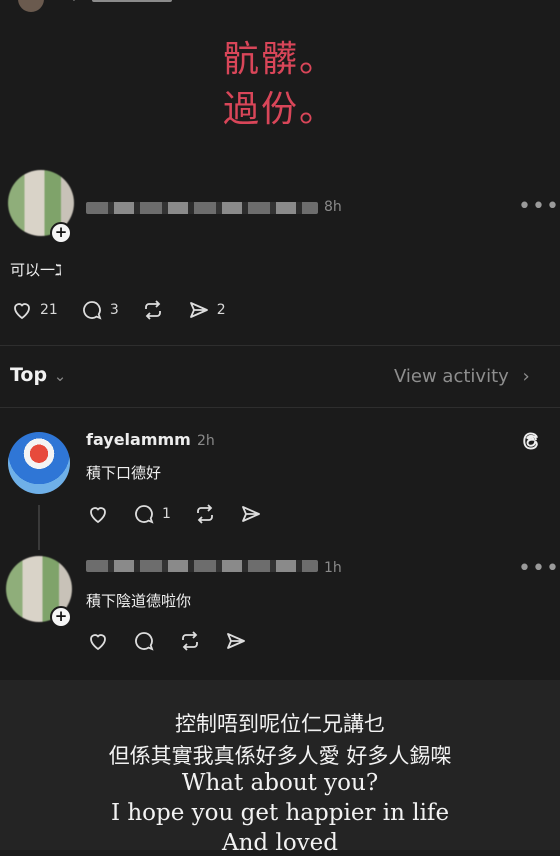 The image size is (560, 856). I want to click on caption-line3: What about you?, so click(280, 783).